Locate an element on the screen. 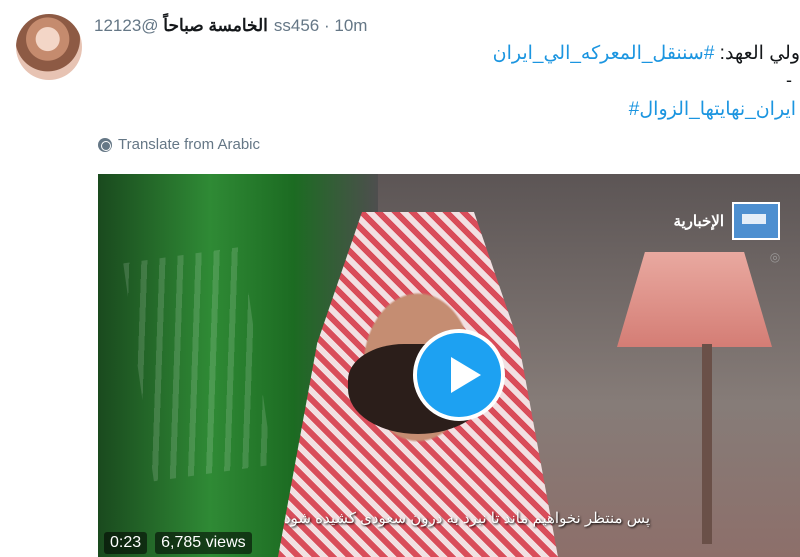 The image size is (800, 557). hashtag-link-1: #سننقل_المعركه_الي_ايران is located at coordinates (604, 53).